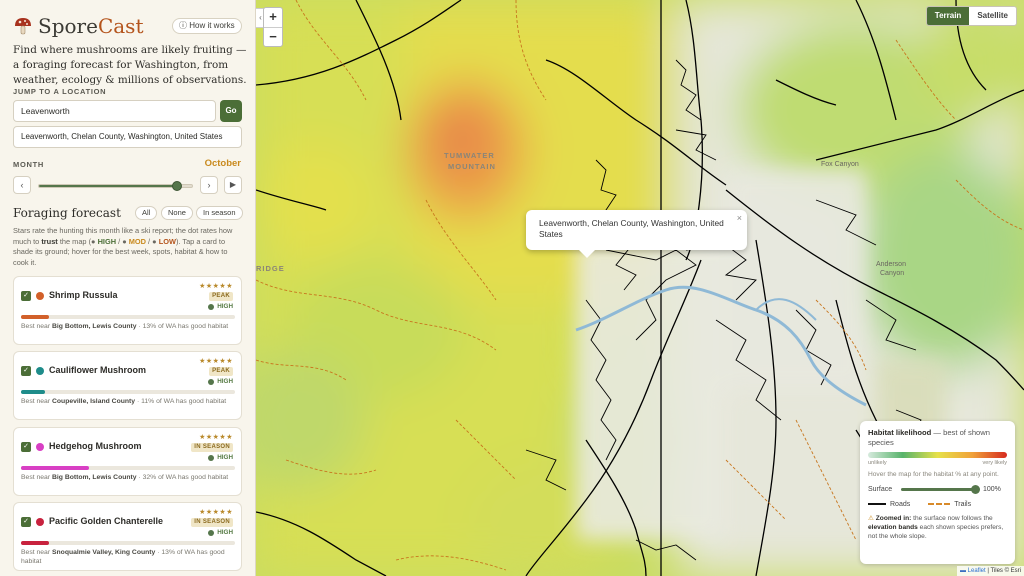  I want to click on legend-high-label: very likely, so click(994, 463).